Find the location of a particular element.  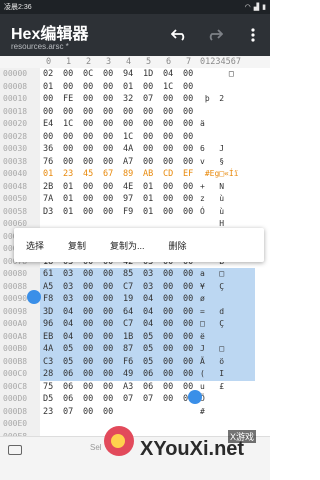

hex-row: 00048 2B 01 00 00 4E 01 00 00 + N is located at coordinates (135, 187).